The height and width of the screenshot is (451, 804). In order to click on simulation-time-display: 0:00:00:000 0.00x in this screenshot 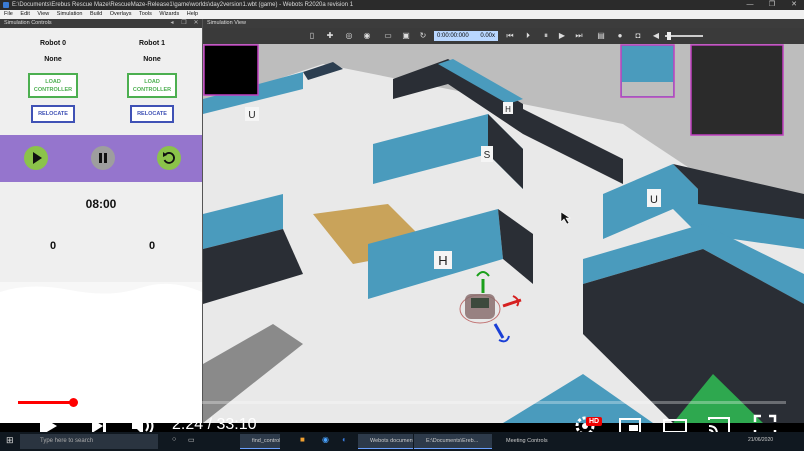, I will do `click(466, 36)`.